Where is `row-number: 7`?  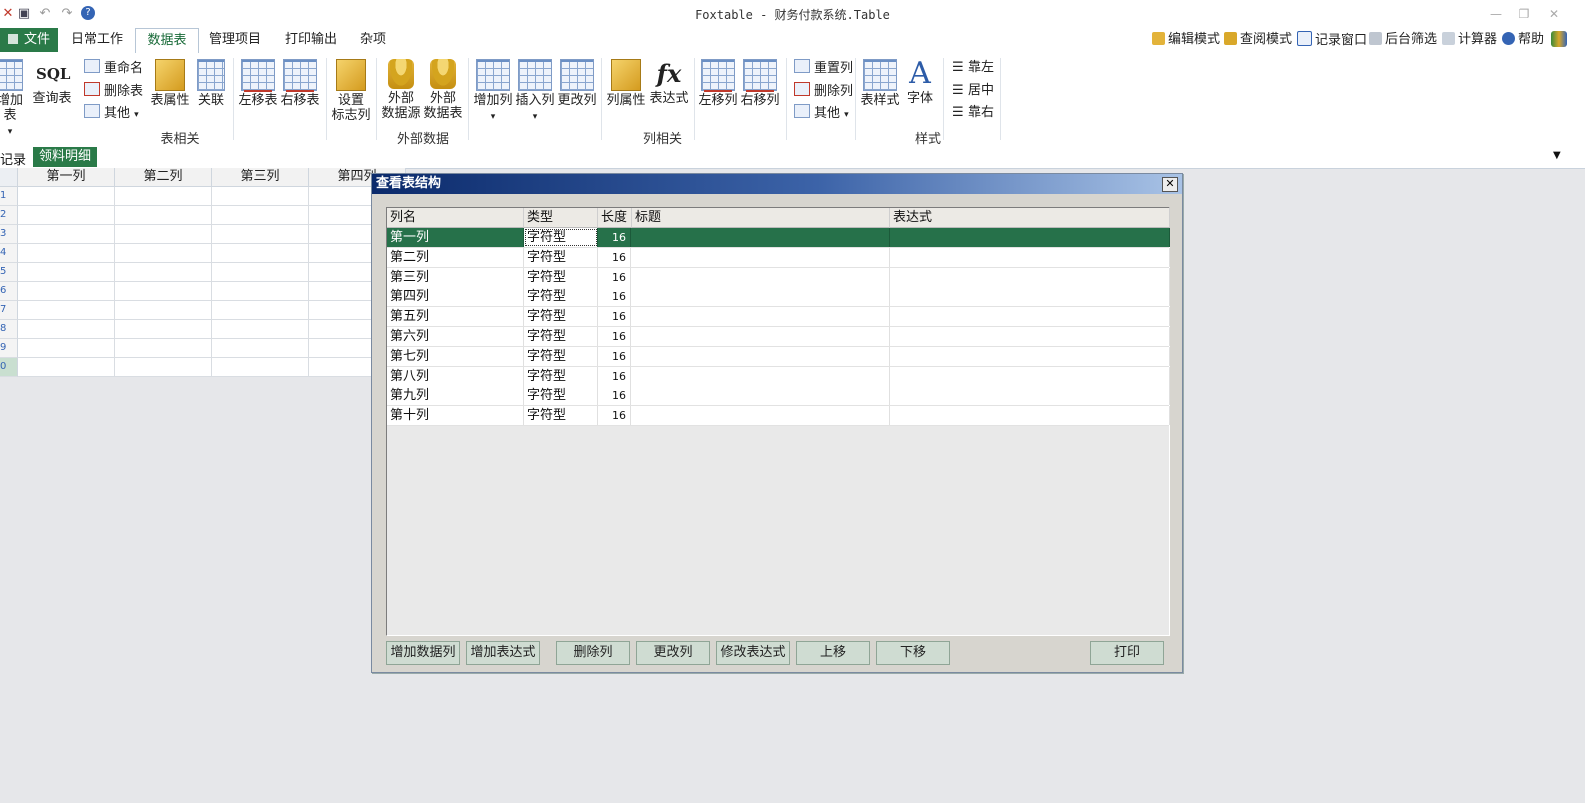
row-number: 7 is located at coordinates (9, 310).